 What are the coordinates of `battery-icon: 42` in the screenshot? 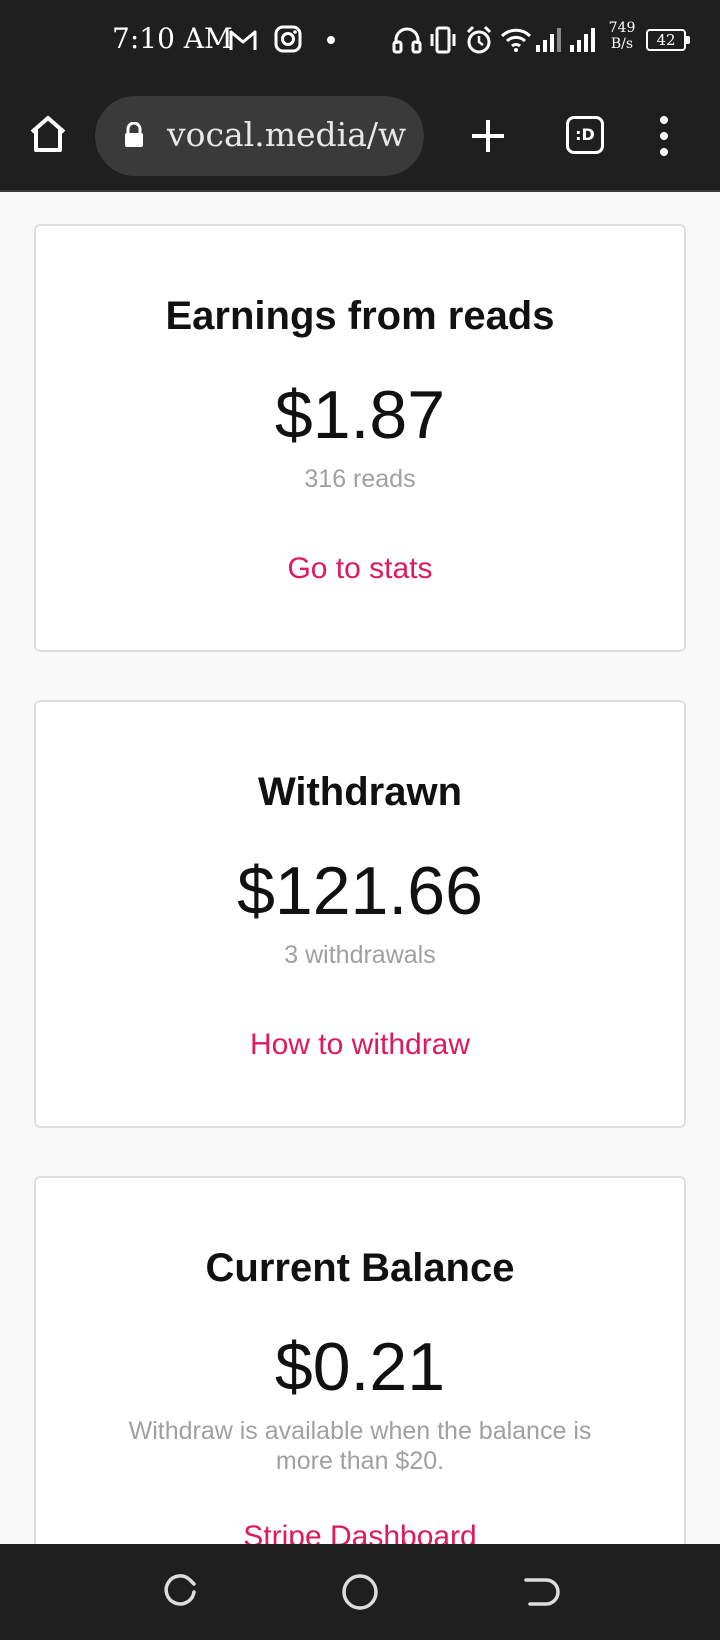 It's located at (668, 40).